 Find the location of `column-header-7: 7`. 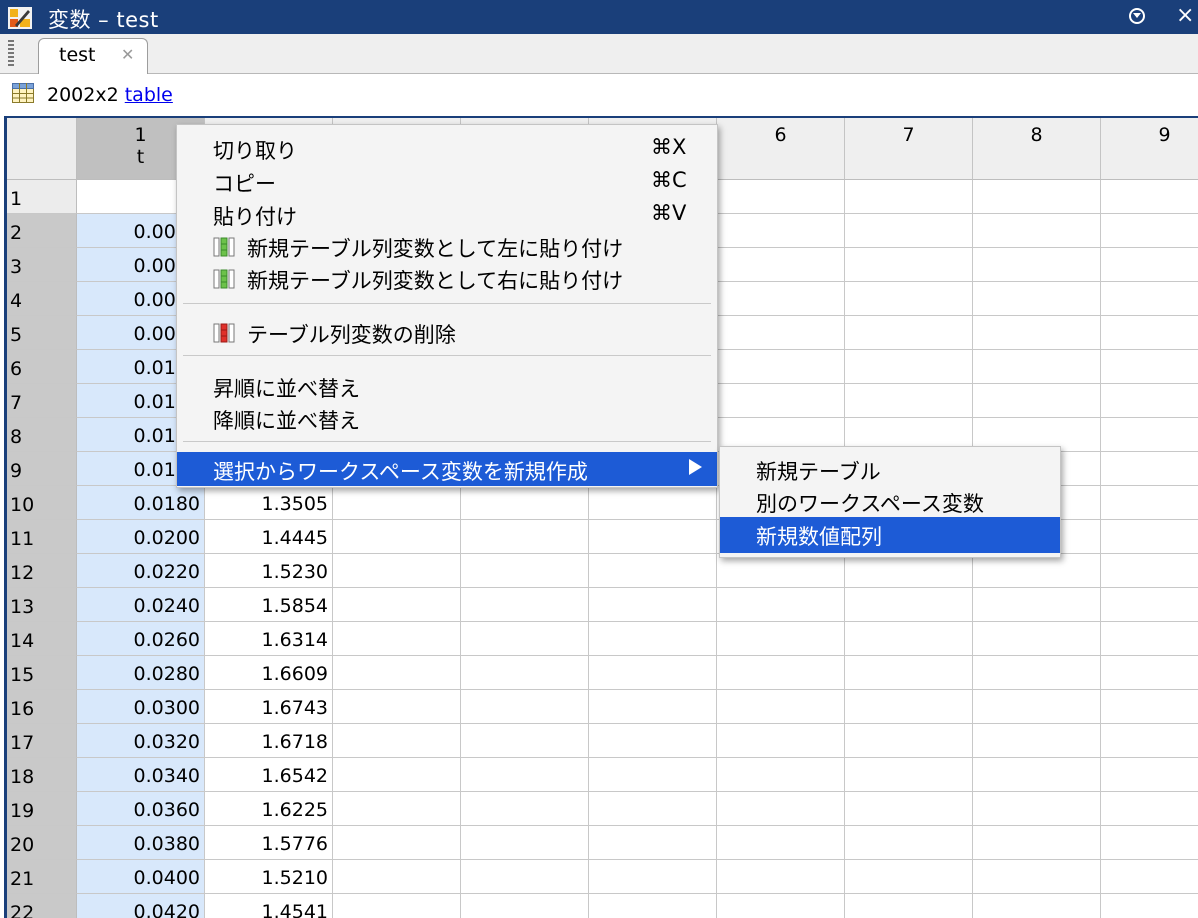

column-header-7: 7 is located at coordinates (909, 149).